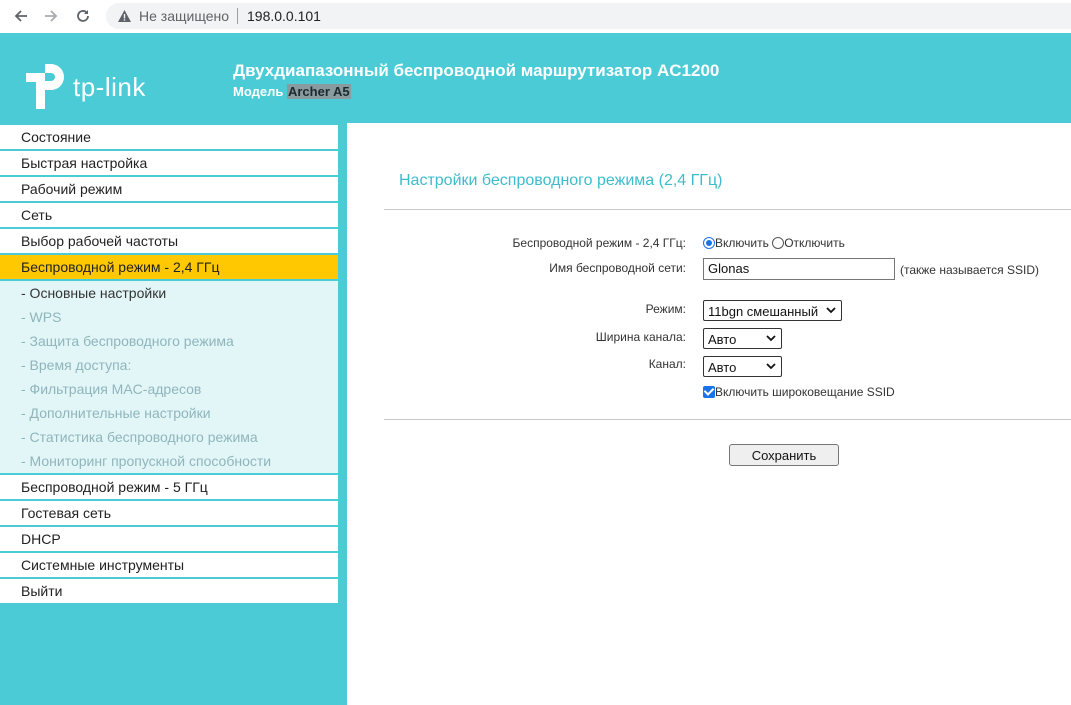 The width and height of the screenshot is (1071, 705). What do you see at coordinates (727, 209) in the screenshot?
I see `top-divider` at bounding box center [727, 209].